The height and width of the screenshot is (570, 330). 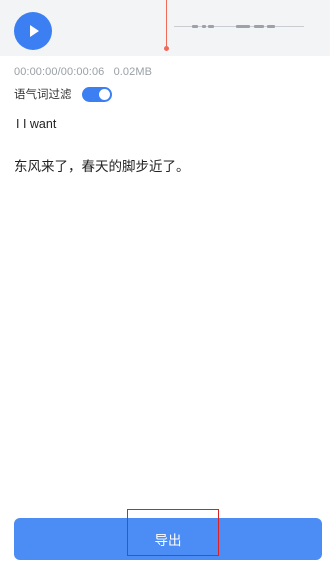 I want to click on audio-player-bar, so click(x=165, y=28).